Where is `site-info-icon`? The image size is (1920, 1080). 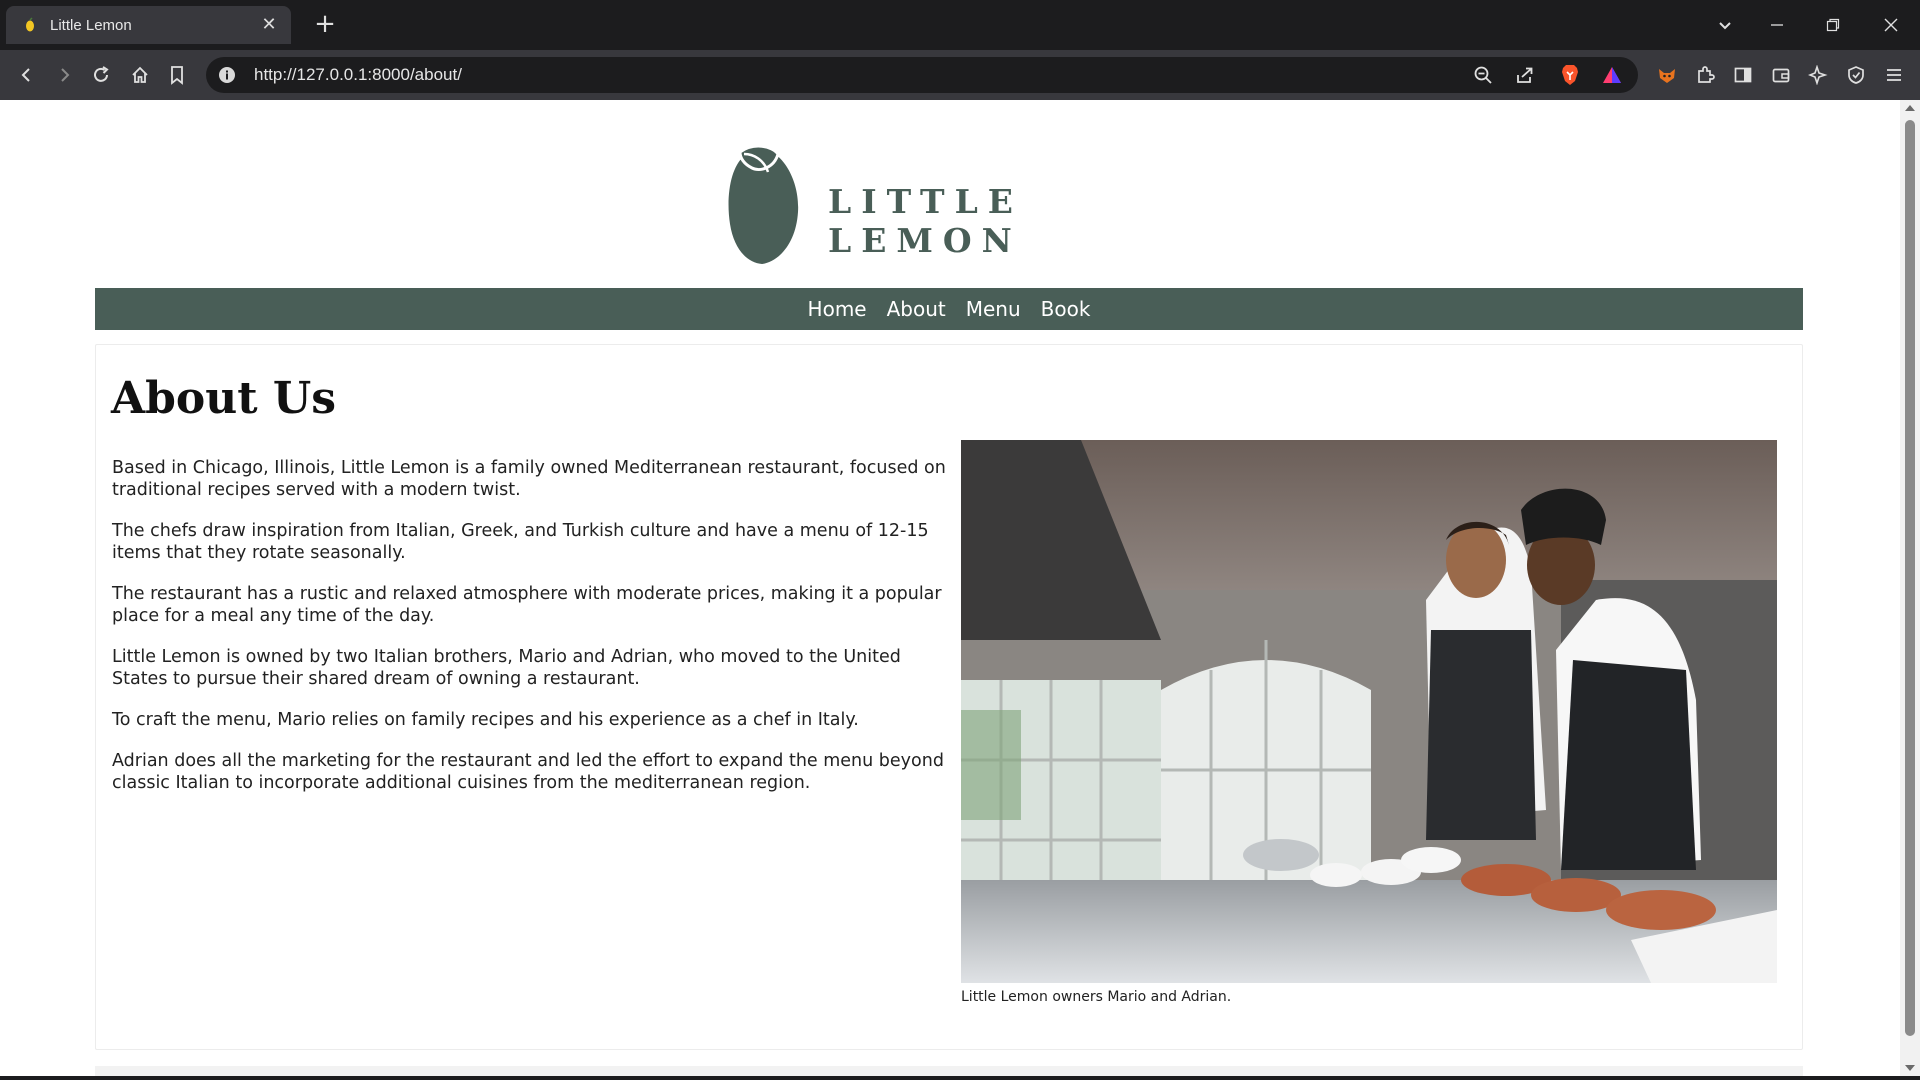
site-info-icon is located at coordinates (227, 75).